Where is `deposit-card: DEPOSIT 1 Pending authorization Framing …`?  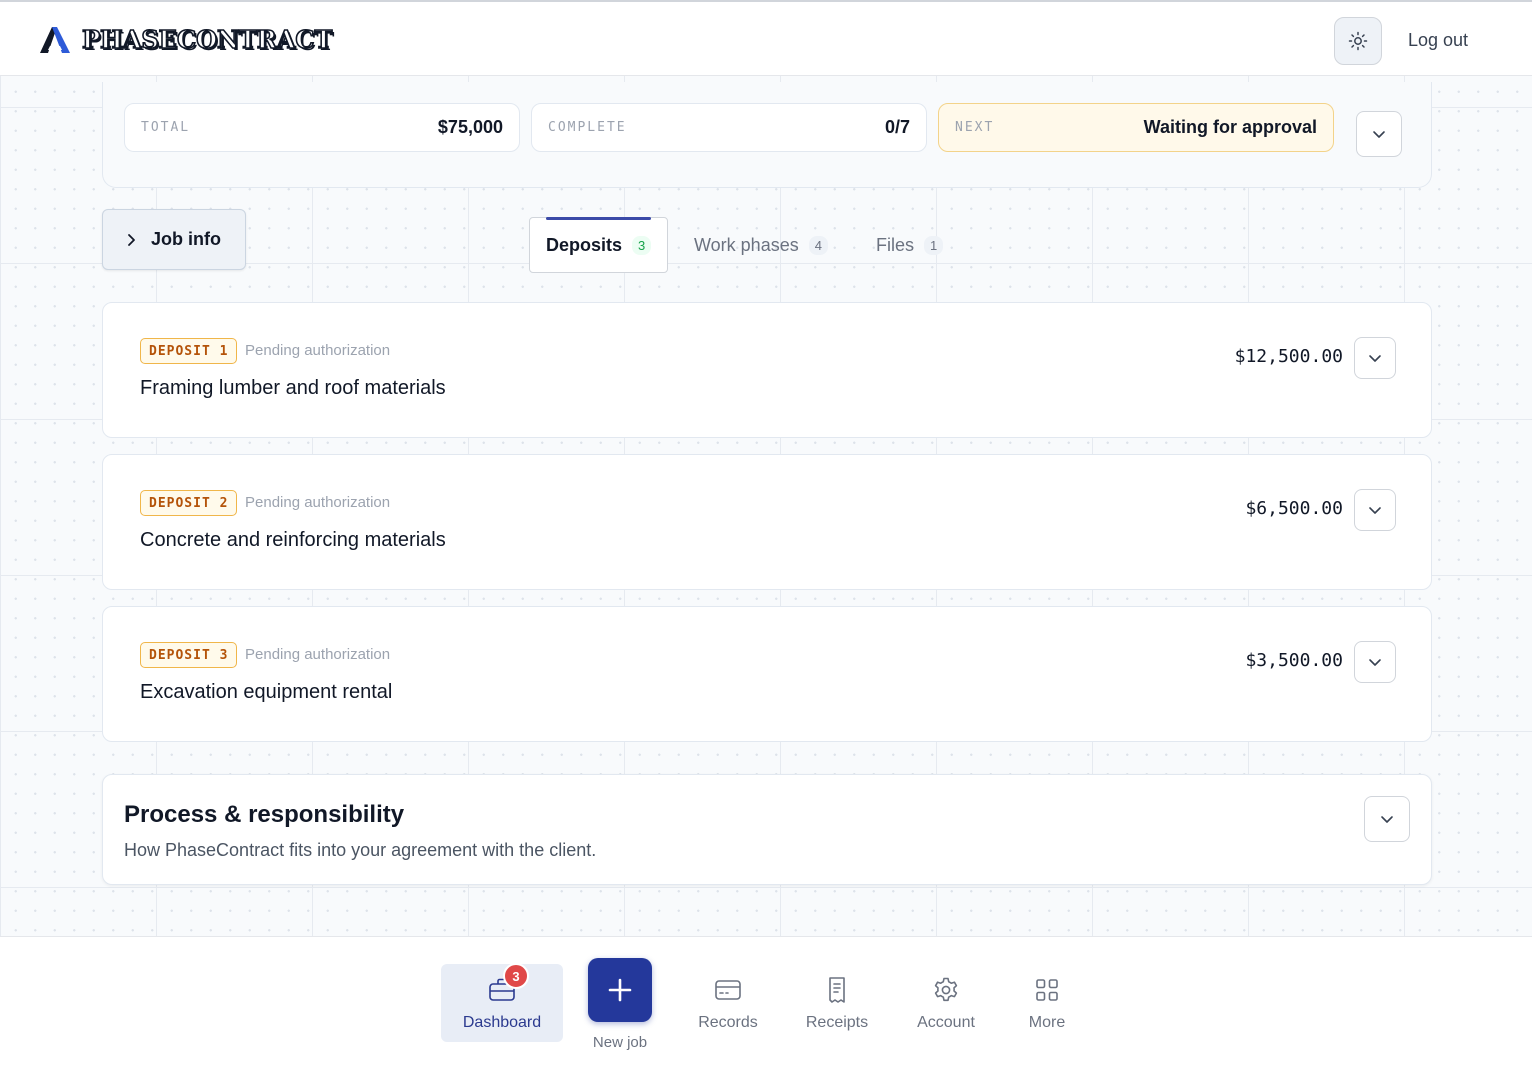 deposit-card: DEPOSIT 1 Pending authorization Framing … is located at coordinates (767, 370).